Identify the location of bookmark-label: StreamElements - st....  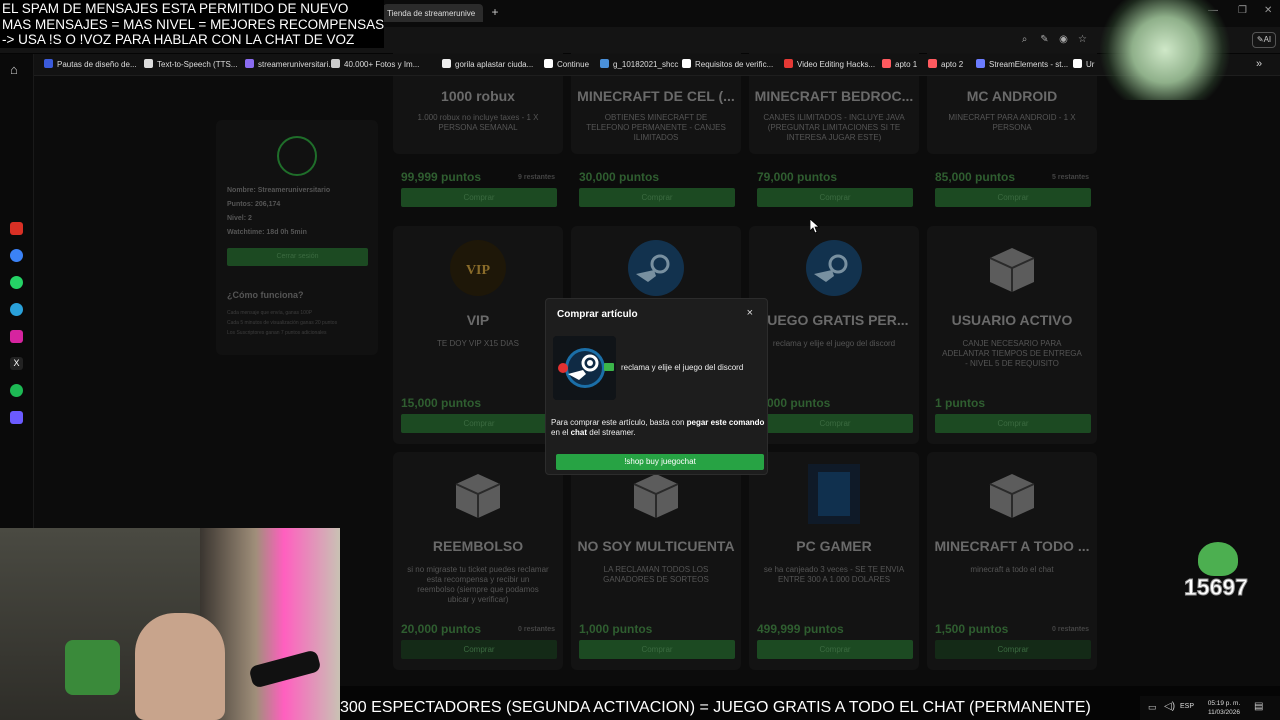
(1029, 64).